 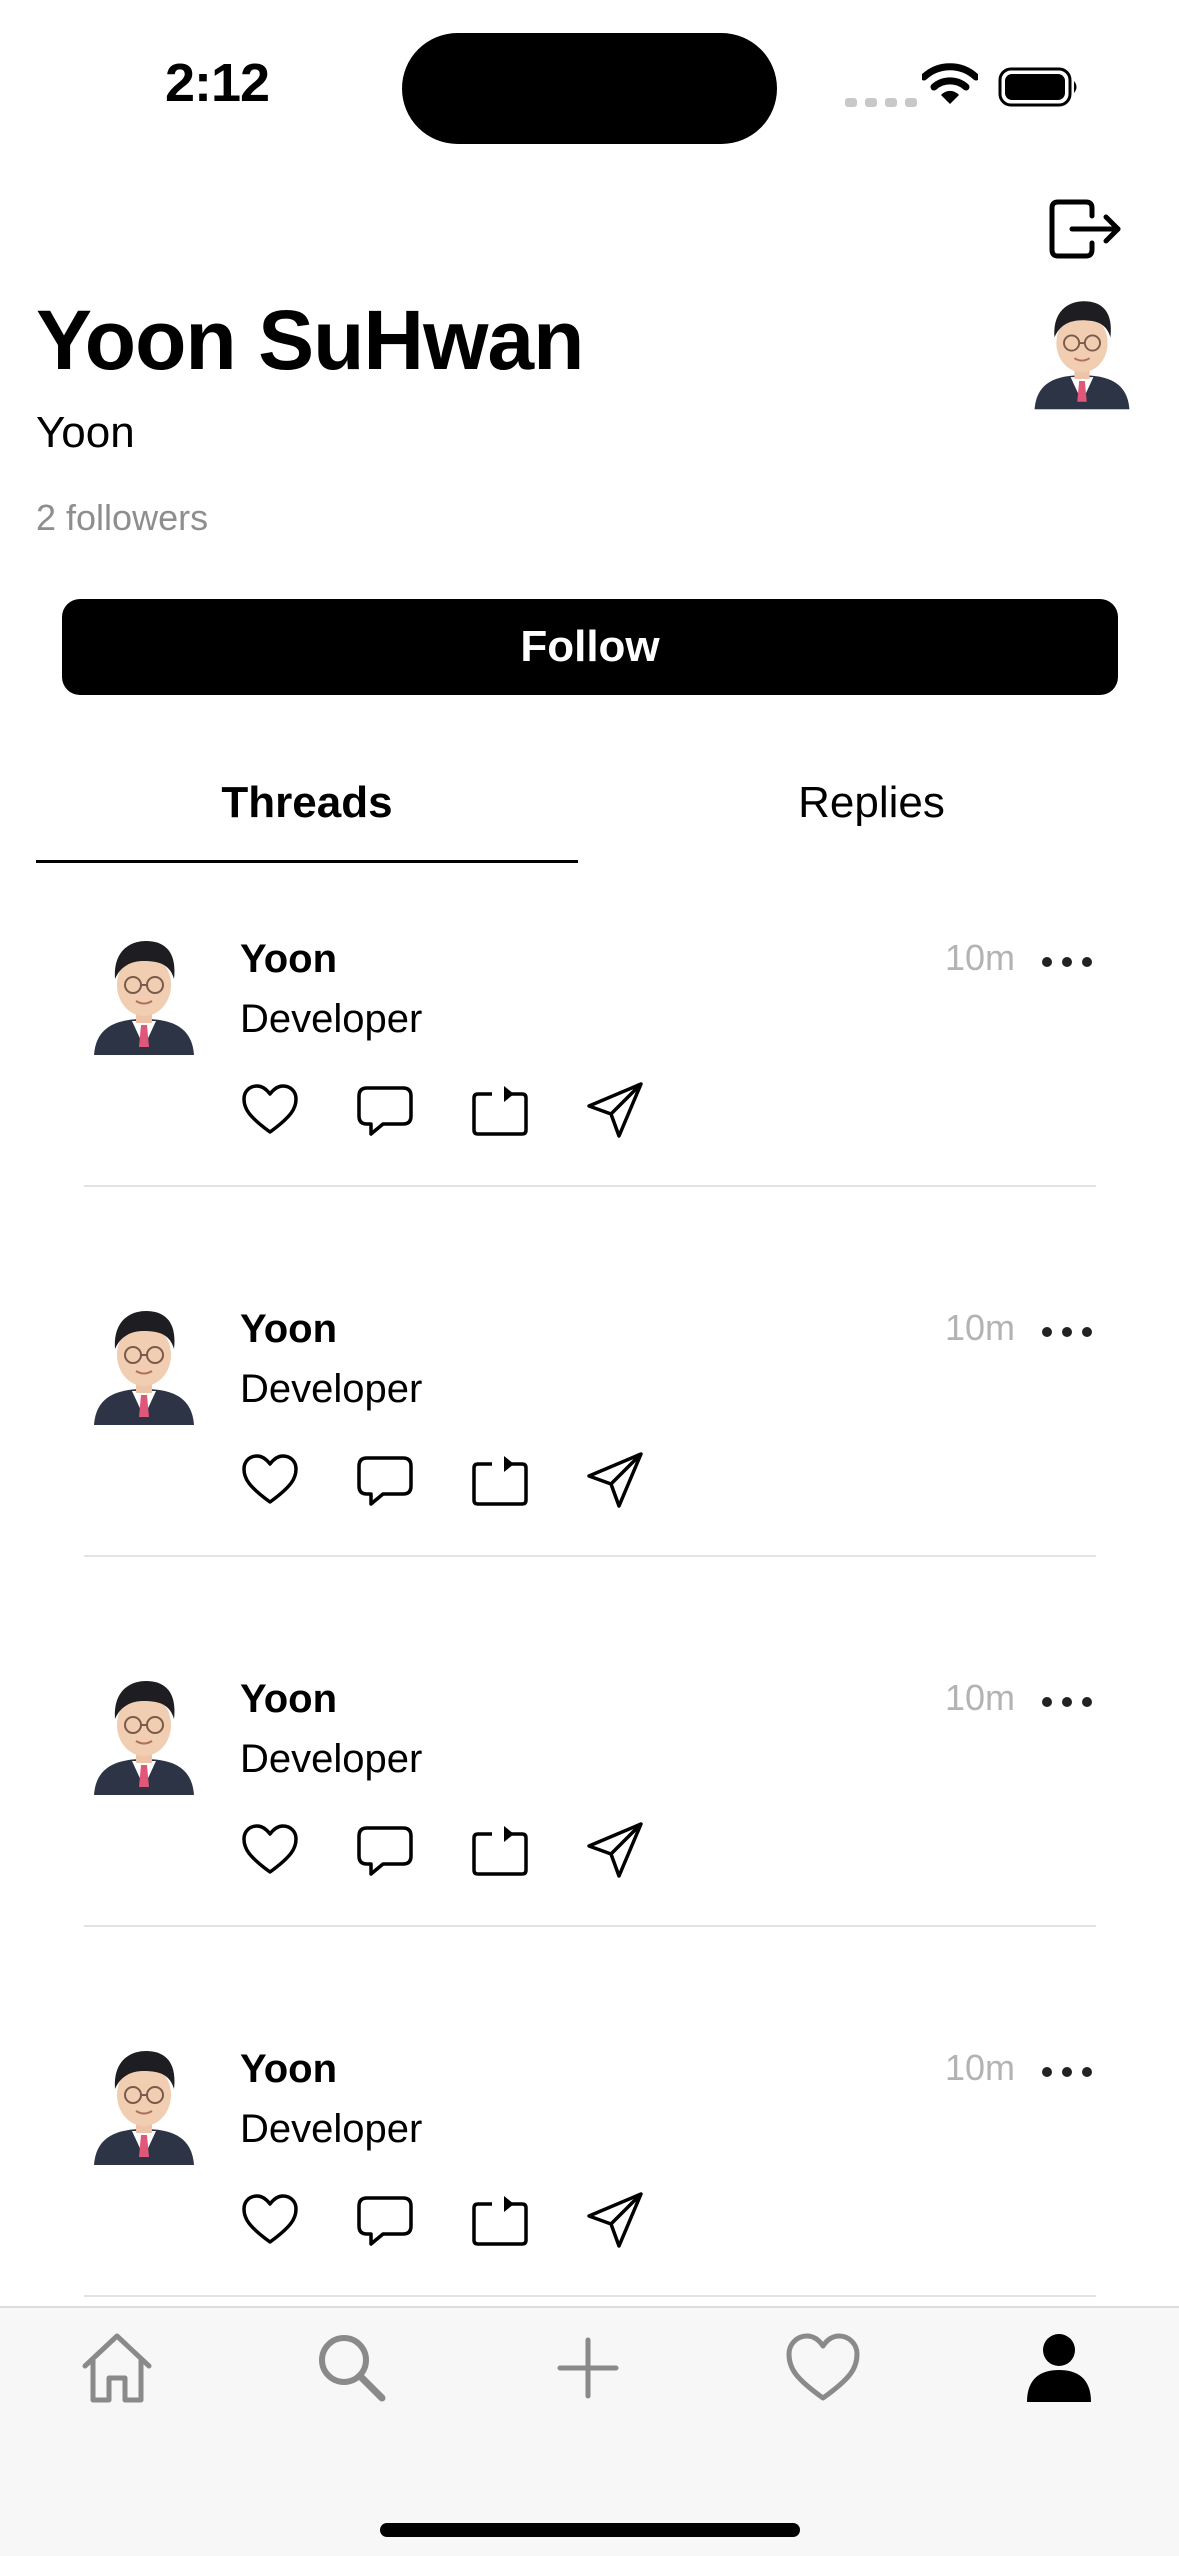 I want to click on cellular-signal-icon, so click(x=881, y=102).